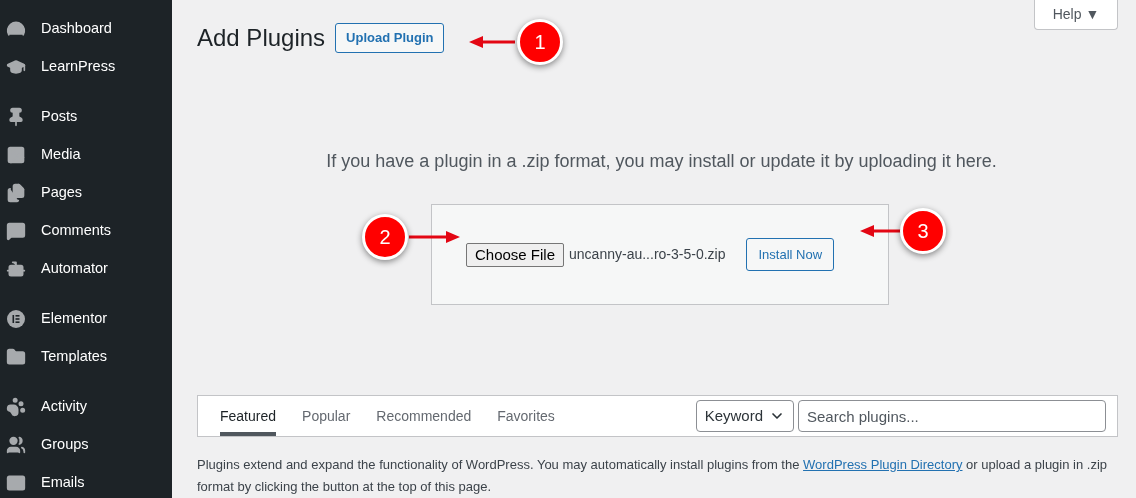  I want to click on step-number-badge: 2, so click(385, 237).